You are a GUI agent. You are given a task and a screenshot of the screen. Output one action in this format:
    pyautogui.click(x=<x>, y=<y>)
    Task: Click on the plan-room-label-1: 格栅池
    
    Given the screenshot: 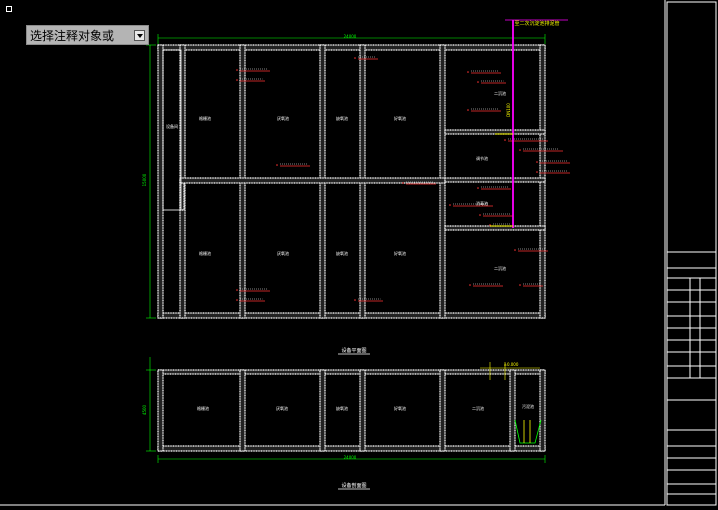 What is the action you would take?
    pyautogui.click(x=205, y=118)
    